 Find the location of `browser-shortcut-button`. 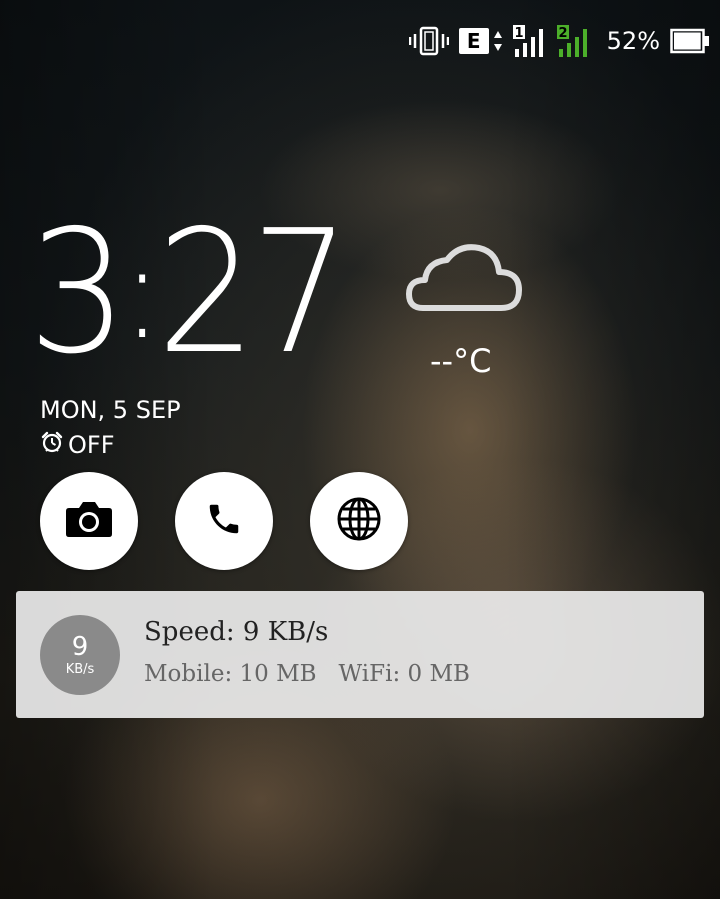

browser-shortcut-button is located at coordinates (359, 521).